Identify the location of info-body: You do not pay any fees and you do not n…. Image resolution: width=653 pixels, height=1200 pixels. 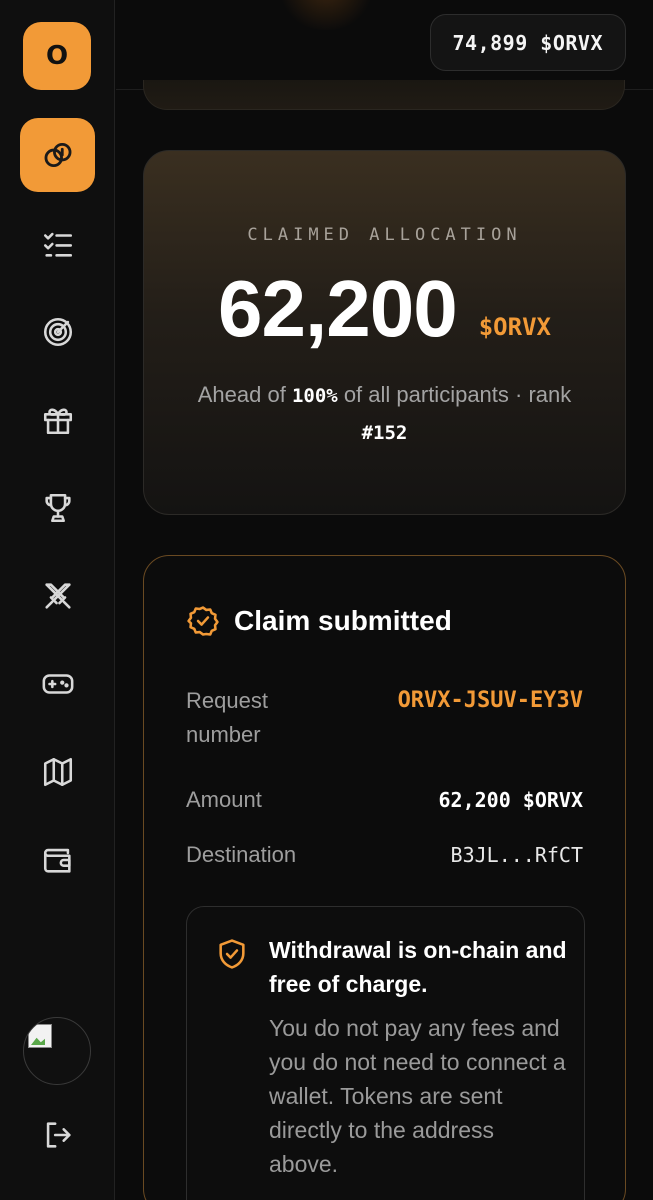
(417, 1096).